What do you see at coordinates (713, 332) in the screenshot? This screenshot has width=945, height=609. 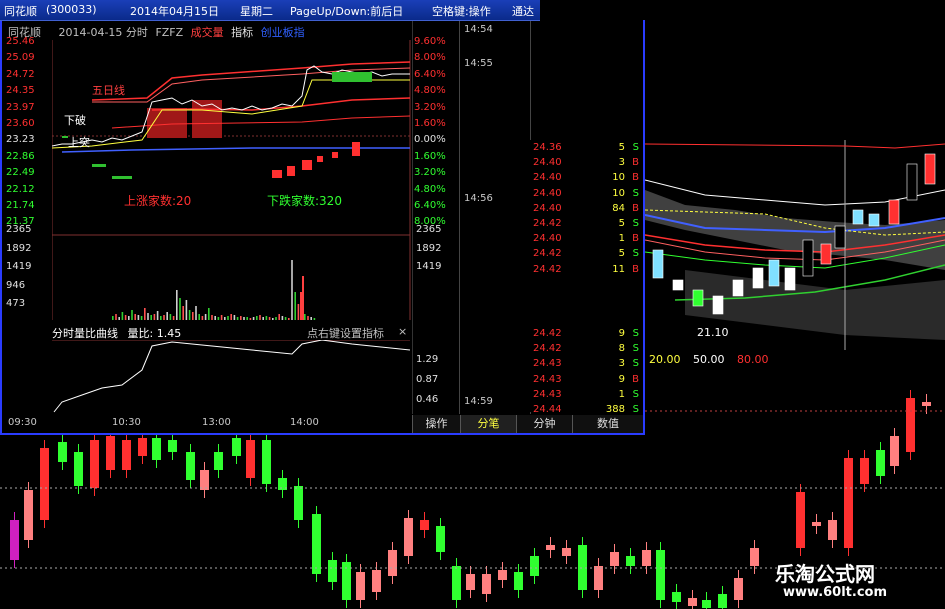 I see `kline-low-label: 21.10` at bounding box center [713, 332].